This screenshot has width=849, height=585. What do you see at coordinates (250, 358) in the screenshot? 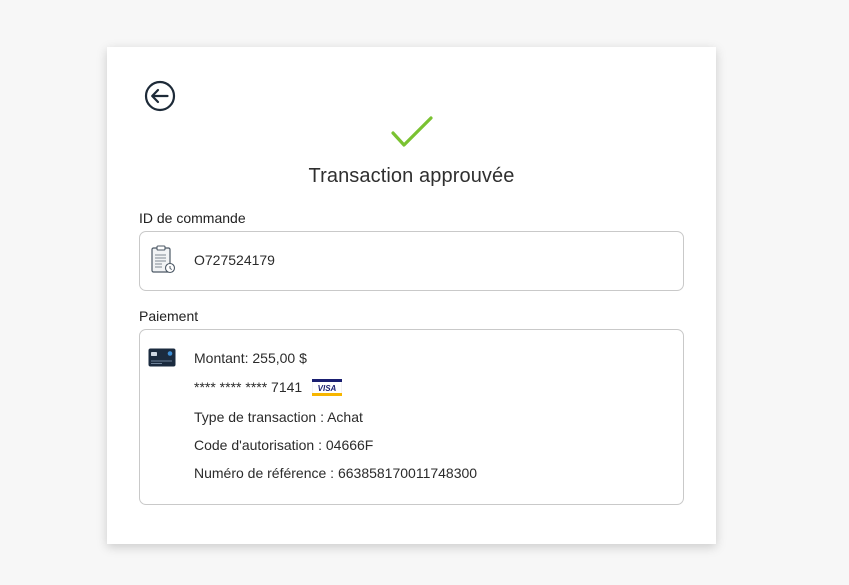
I see `payment-amount: Montant: 255,00 $` at bounding box center [250, 358].